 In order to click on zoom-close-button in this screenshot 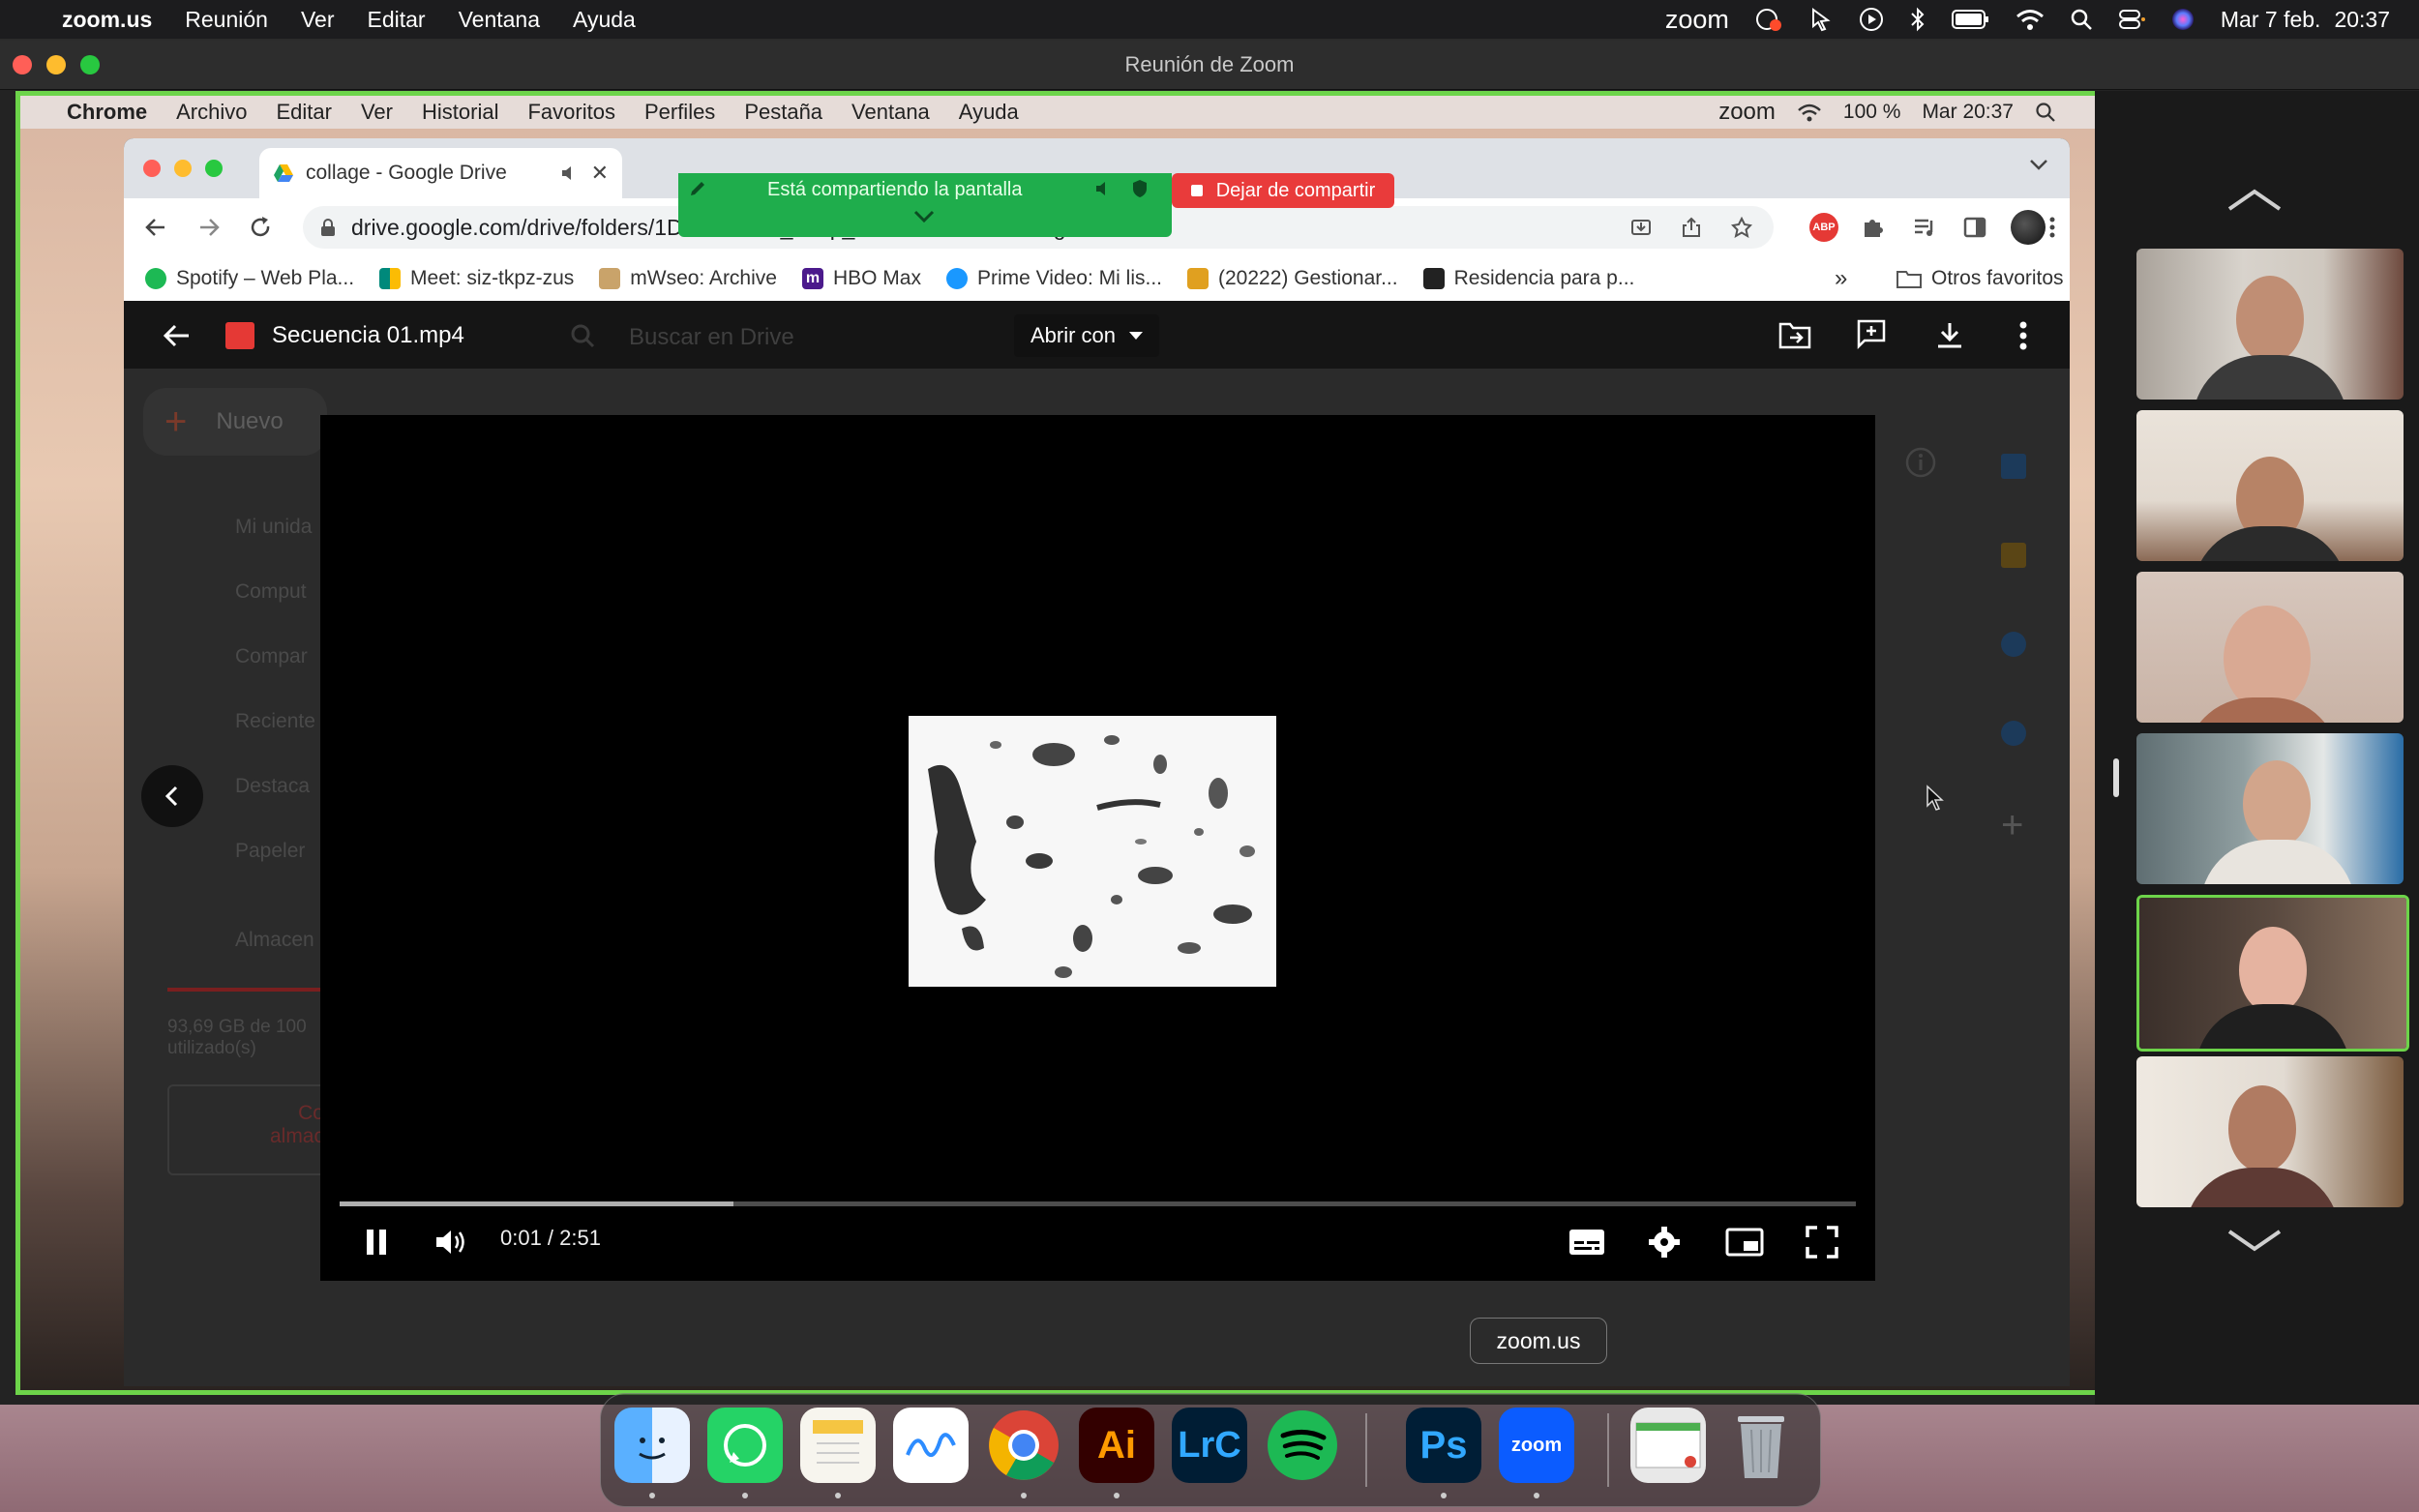, I will do `click(22, 64)`.